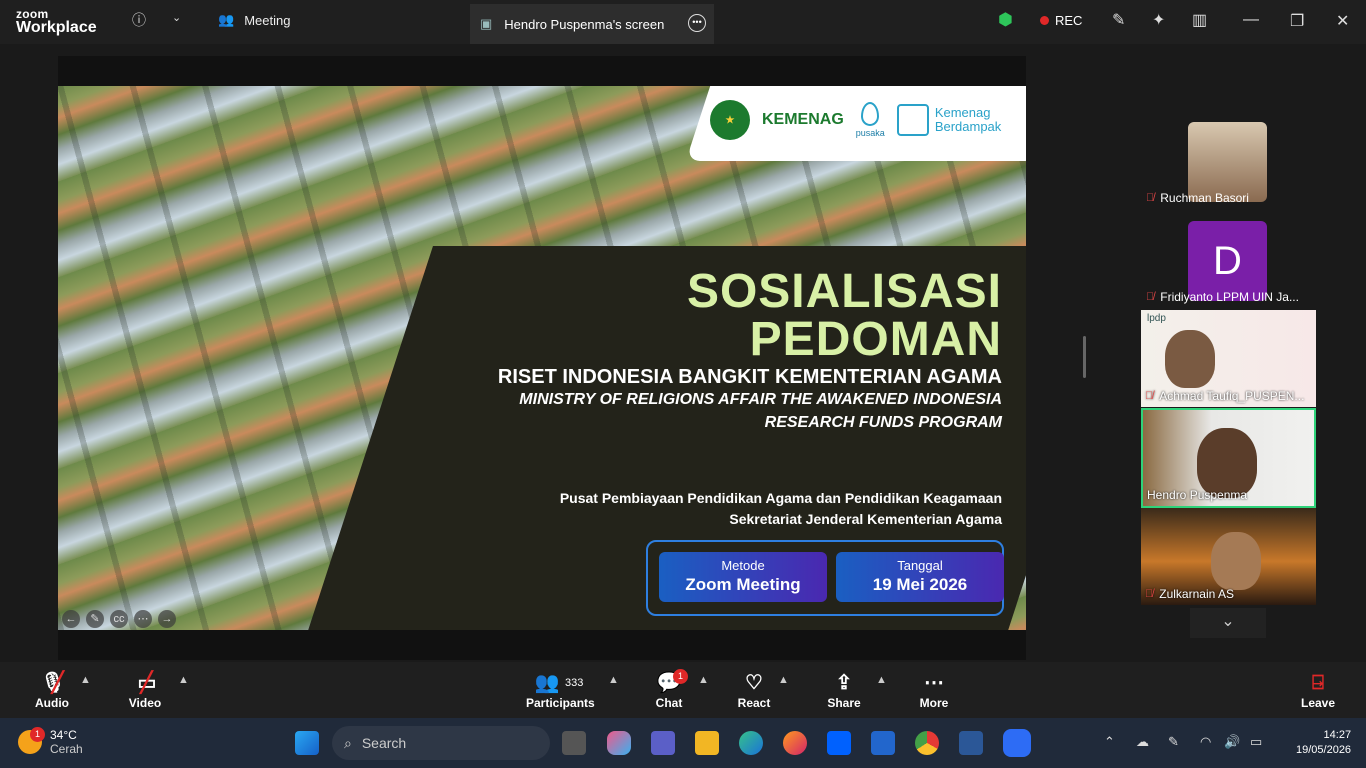 This screenshot has height=768, width=1366. I want to click on participant-name: 🎙̸ Zulkarnain AS, so click(1189, 594).